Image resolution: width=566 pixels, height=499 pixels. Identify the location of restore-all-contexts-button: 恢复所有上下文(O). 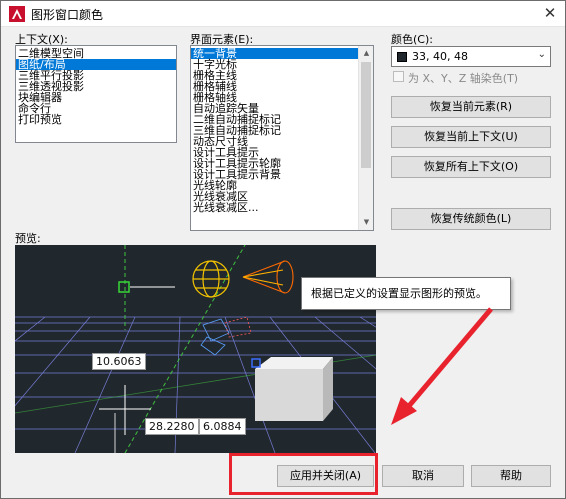
(471, 167).